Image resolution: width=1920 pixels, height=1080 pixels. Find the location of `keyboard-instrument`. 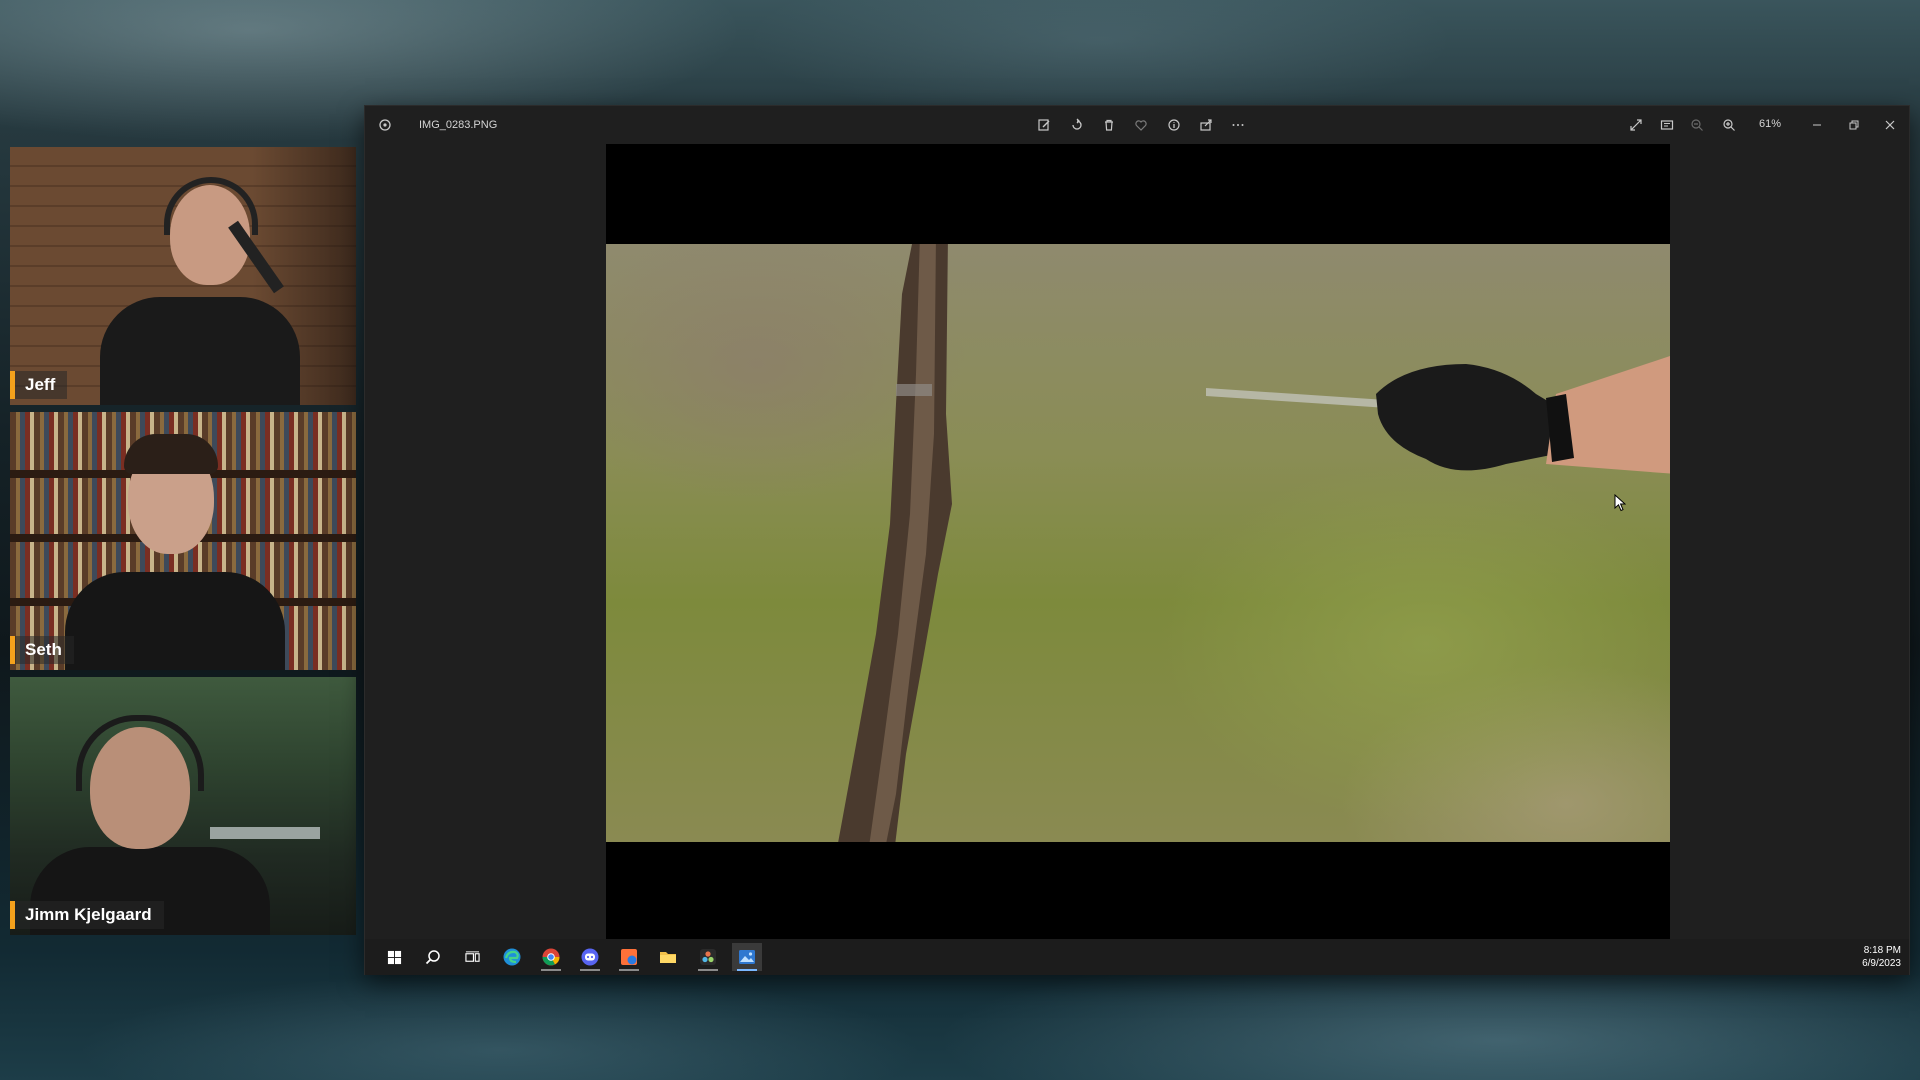

keyboard-instrument is located at coordinates (265, 833).